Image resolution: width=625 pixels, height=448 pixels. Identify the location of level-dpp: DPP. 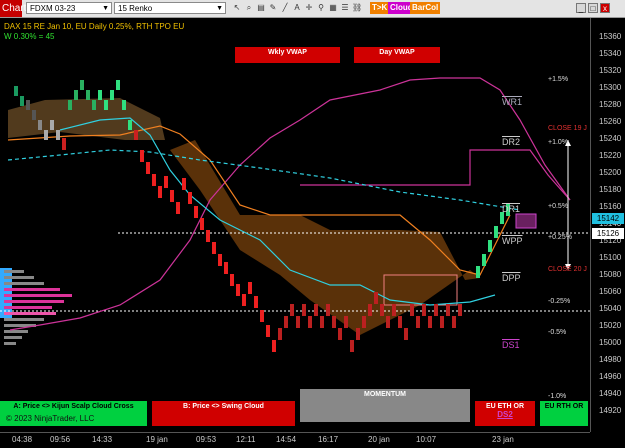
(511, 278).